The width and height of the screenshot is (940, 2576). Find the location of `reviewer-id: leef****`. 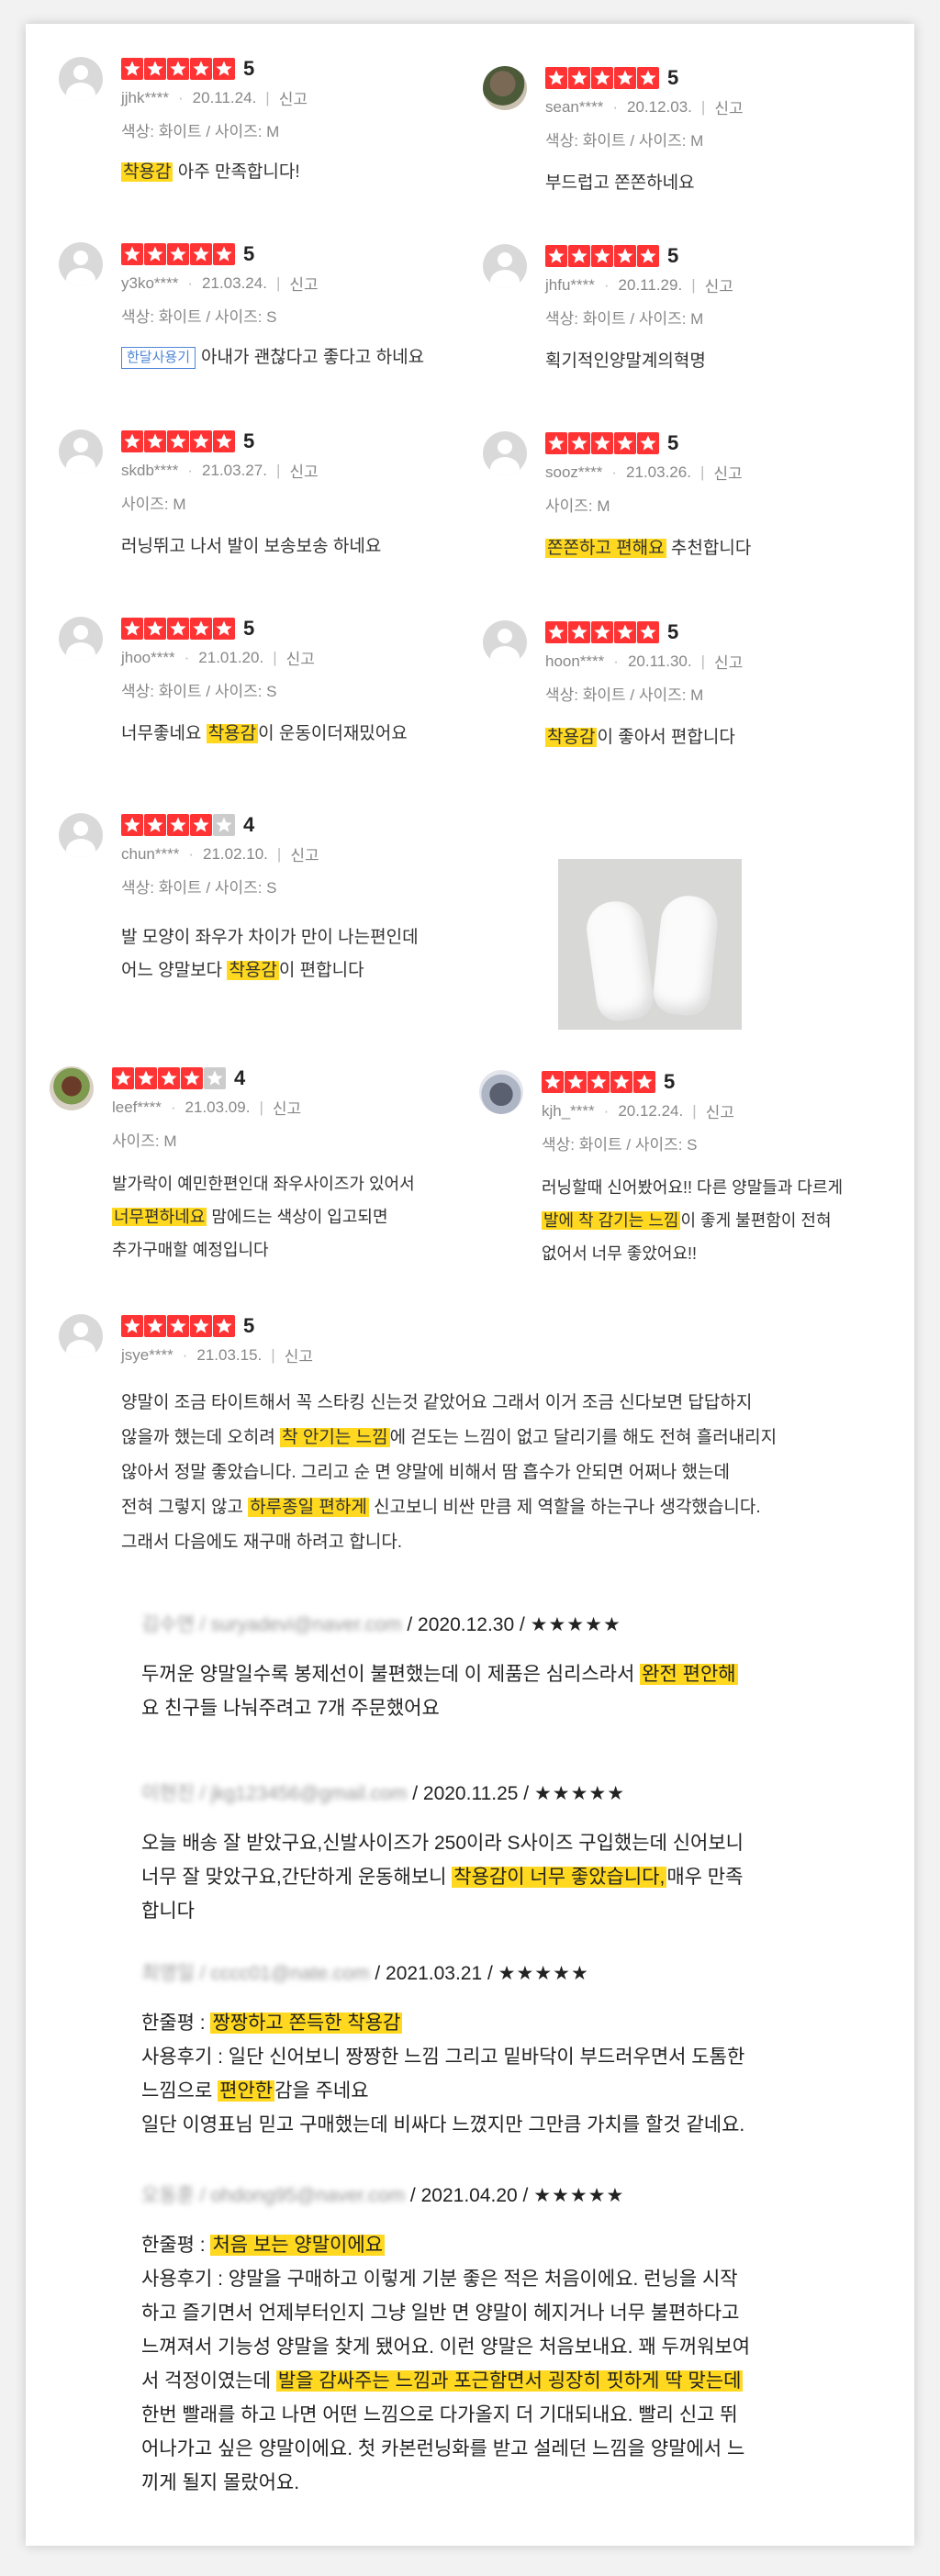

reviewer-id: leef**** is located at coordinates (137, 1107).